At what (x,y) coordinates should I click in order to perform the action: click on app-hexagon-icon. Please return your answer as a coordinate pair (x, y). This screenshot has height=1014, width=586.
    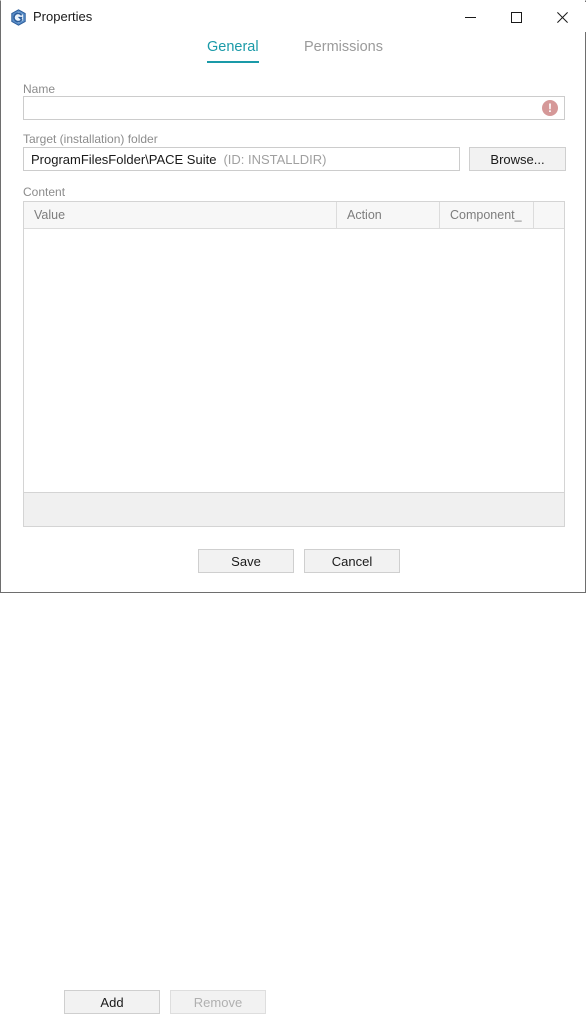
    Looking at the image, I should click on (18, 17).